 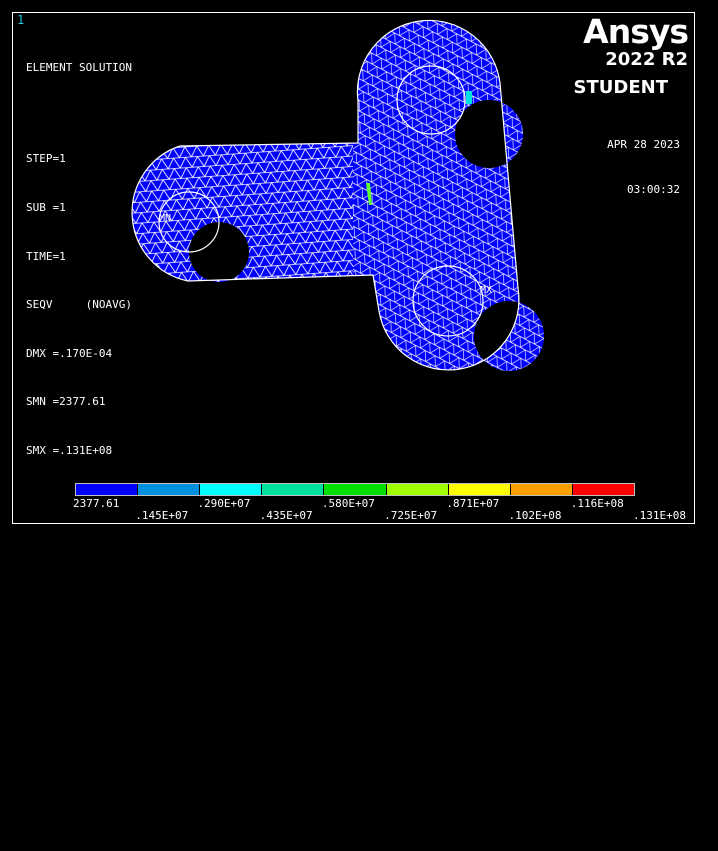 What do you see at coordinates (79, 68) in the screenshot?
I see `info-title: ELEMENT SOLUTION` at bounding box center [79, 68].